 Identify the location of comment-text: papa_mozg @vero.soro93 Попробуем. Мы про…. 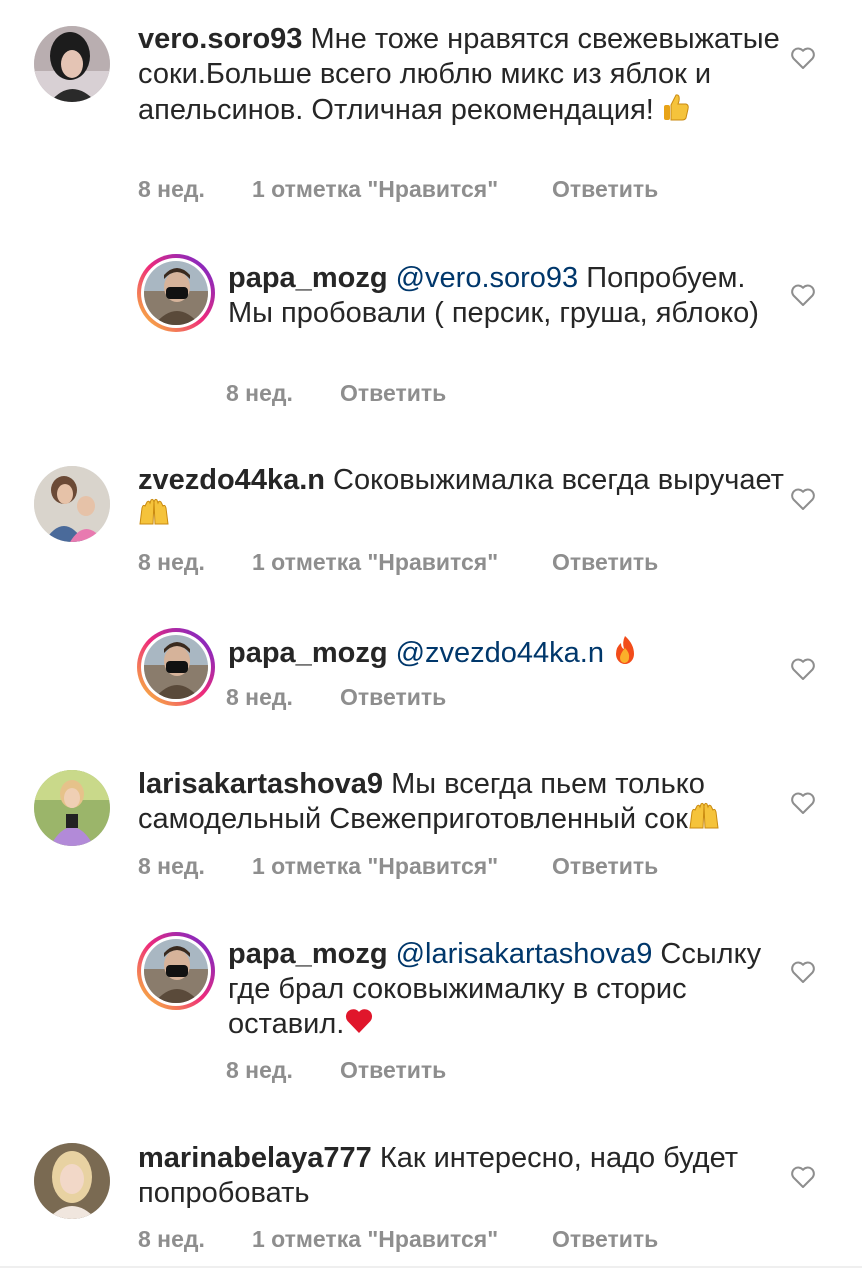
(498, 296).